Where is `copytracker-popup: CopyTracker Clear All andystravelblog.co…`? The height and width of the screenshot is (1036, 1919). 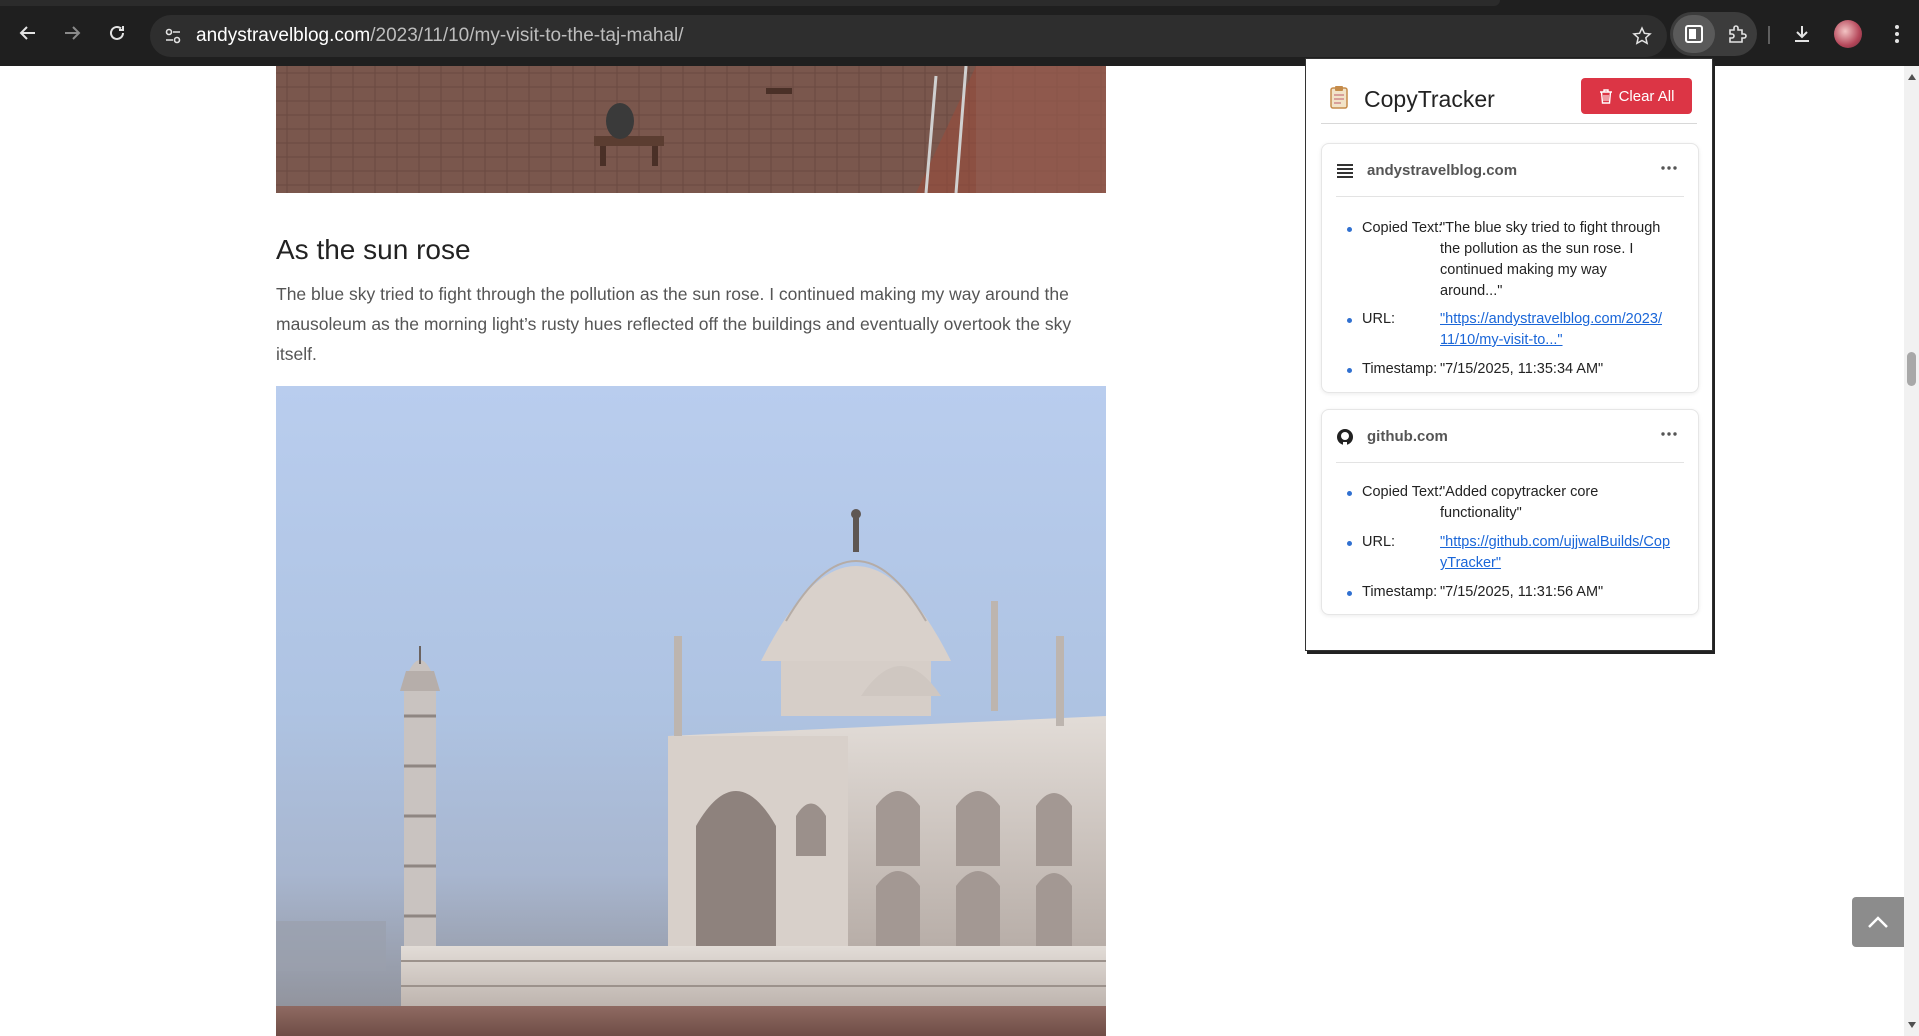
copytracker-popup: CopyTracker Clear All andystravelblog.co… is located at coordinates (1509, 354).